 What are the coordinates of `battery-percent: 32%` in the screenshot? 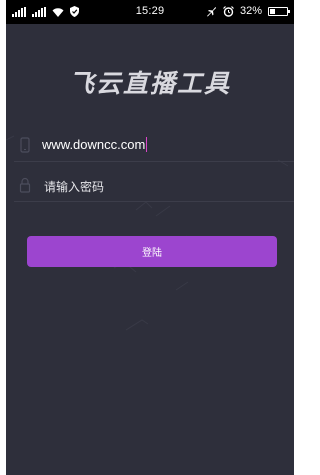 It's located at (250, 11).